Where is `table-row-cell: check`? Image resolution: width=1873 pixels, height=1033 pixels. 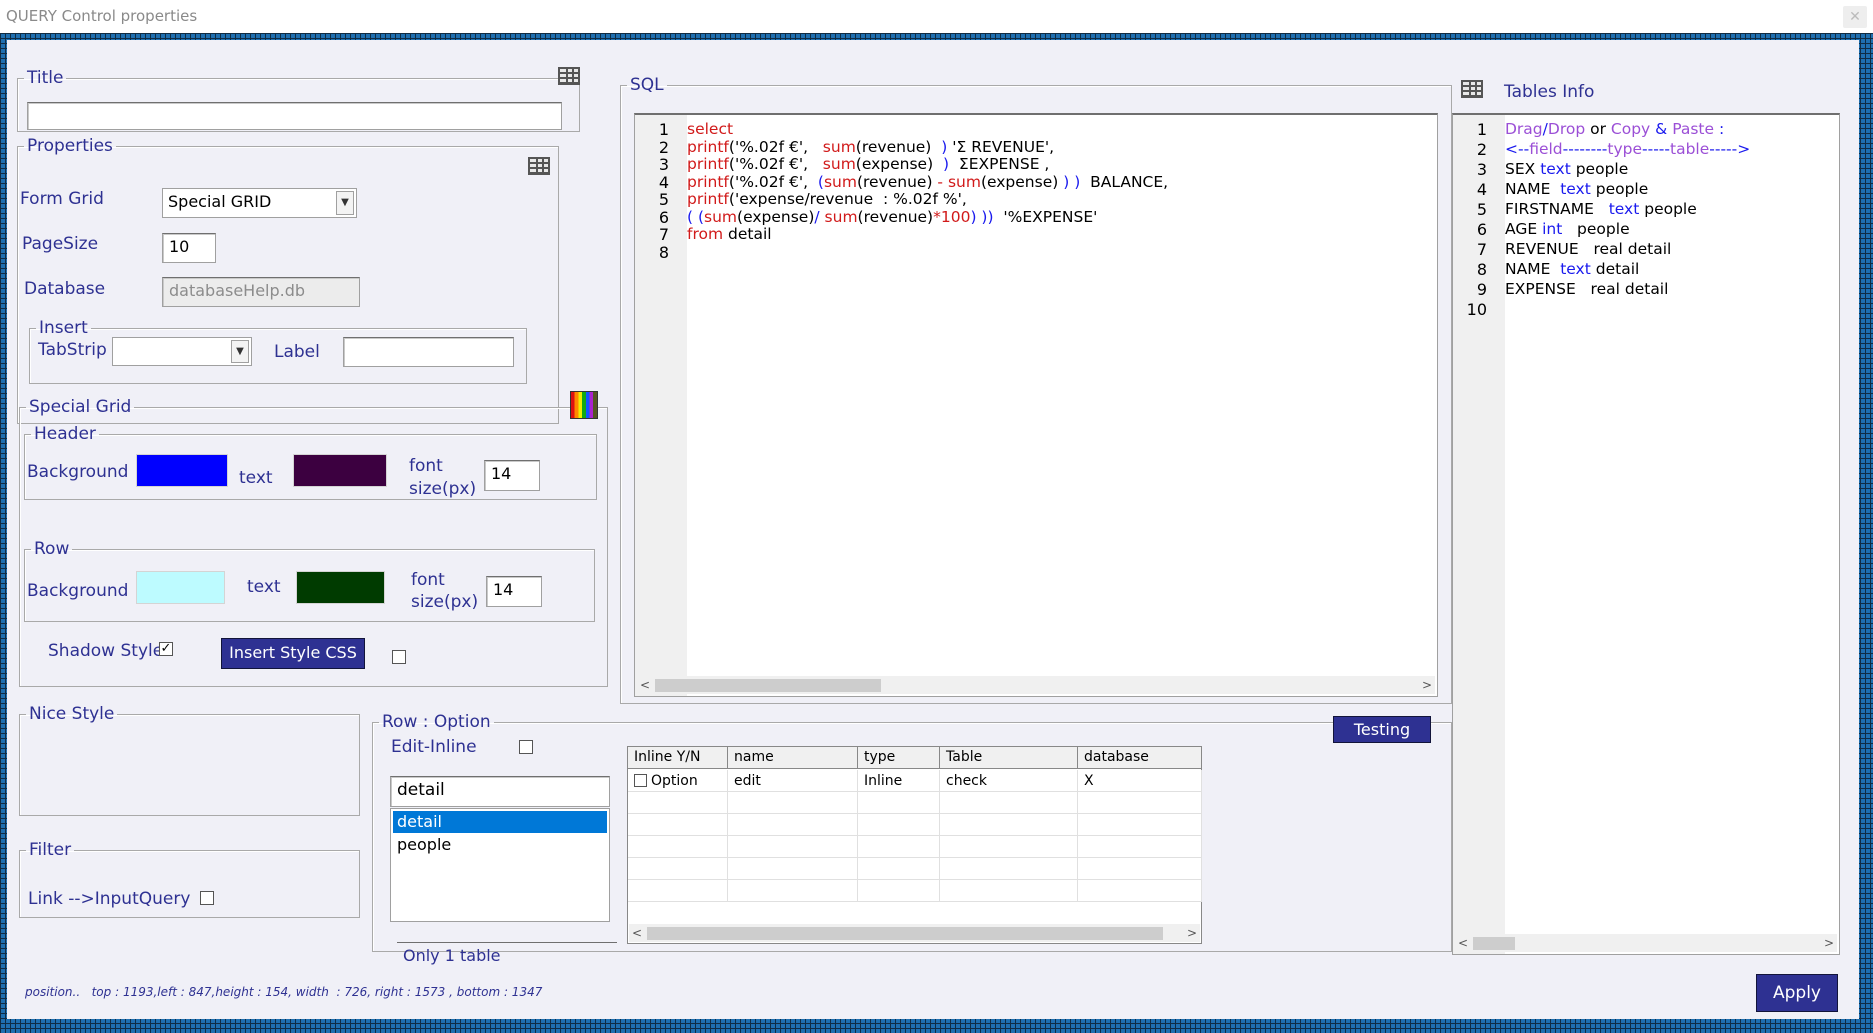
table-row-cell: check is located at coordinates (1009, 781).